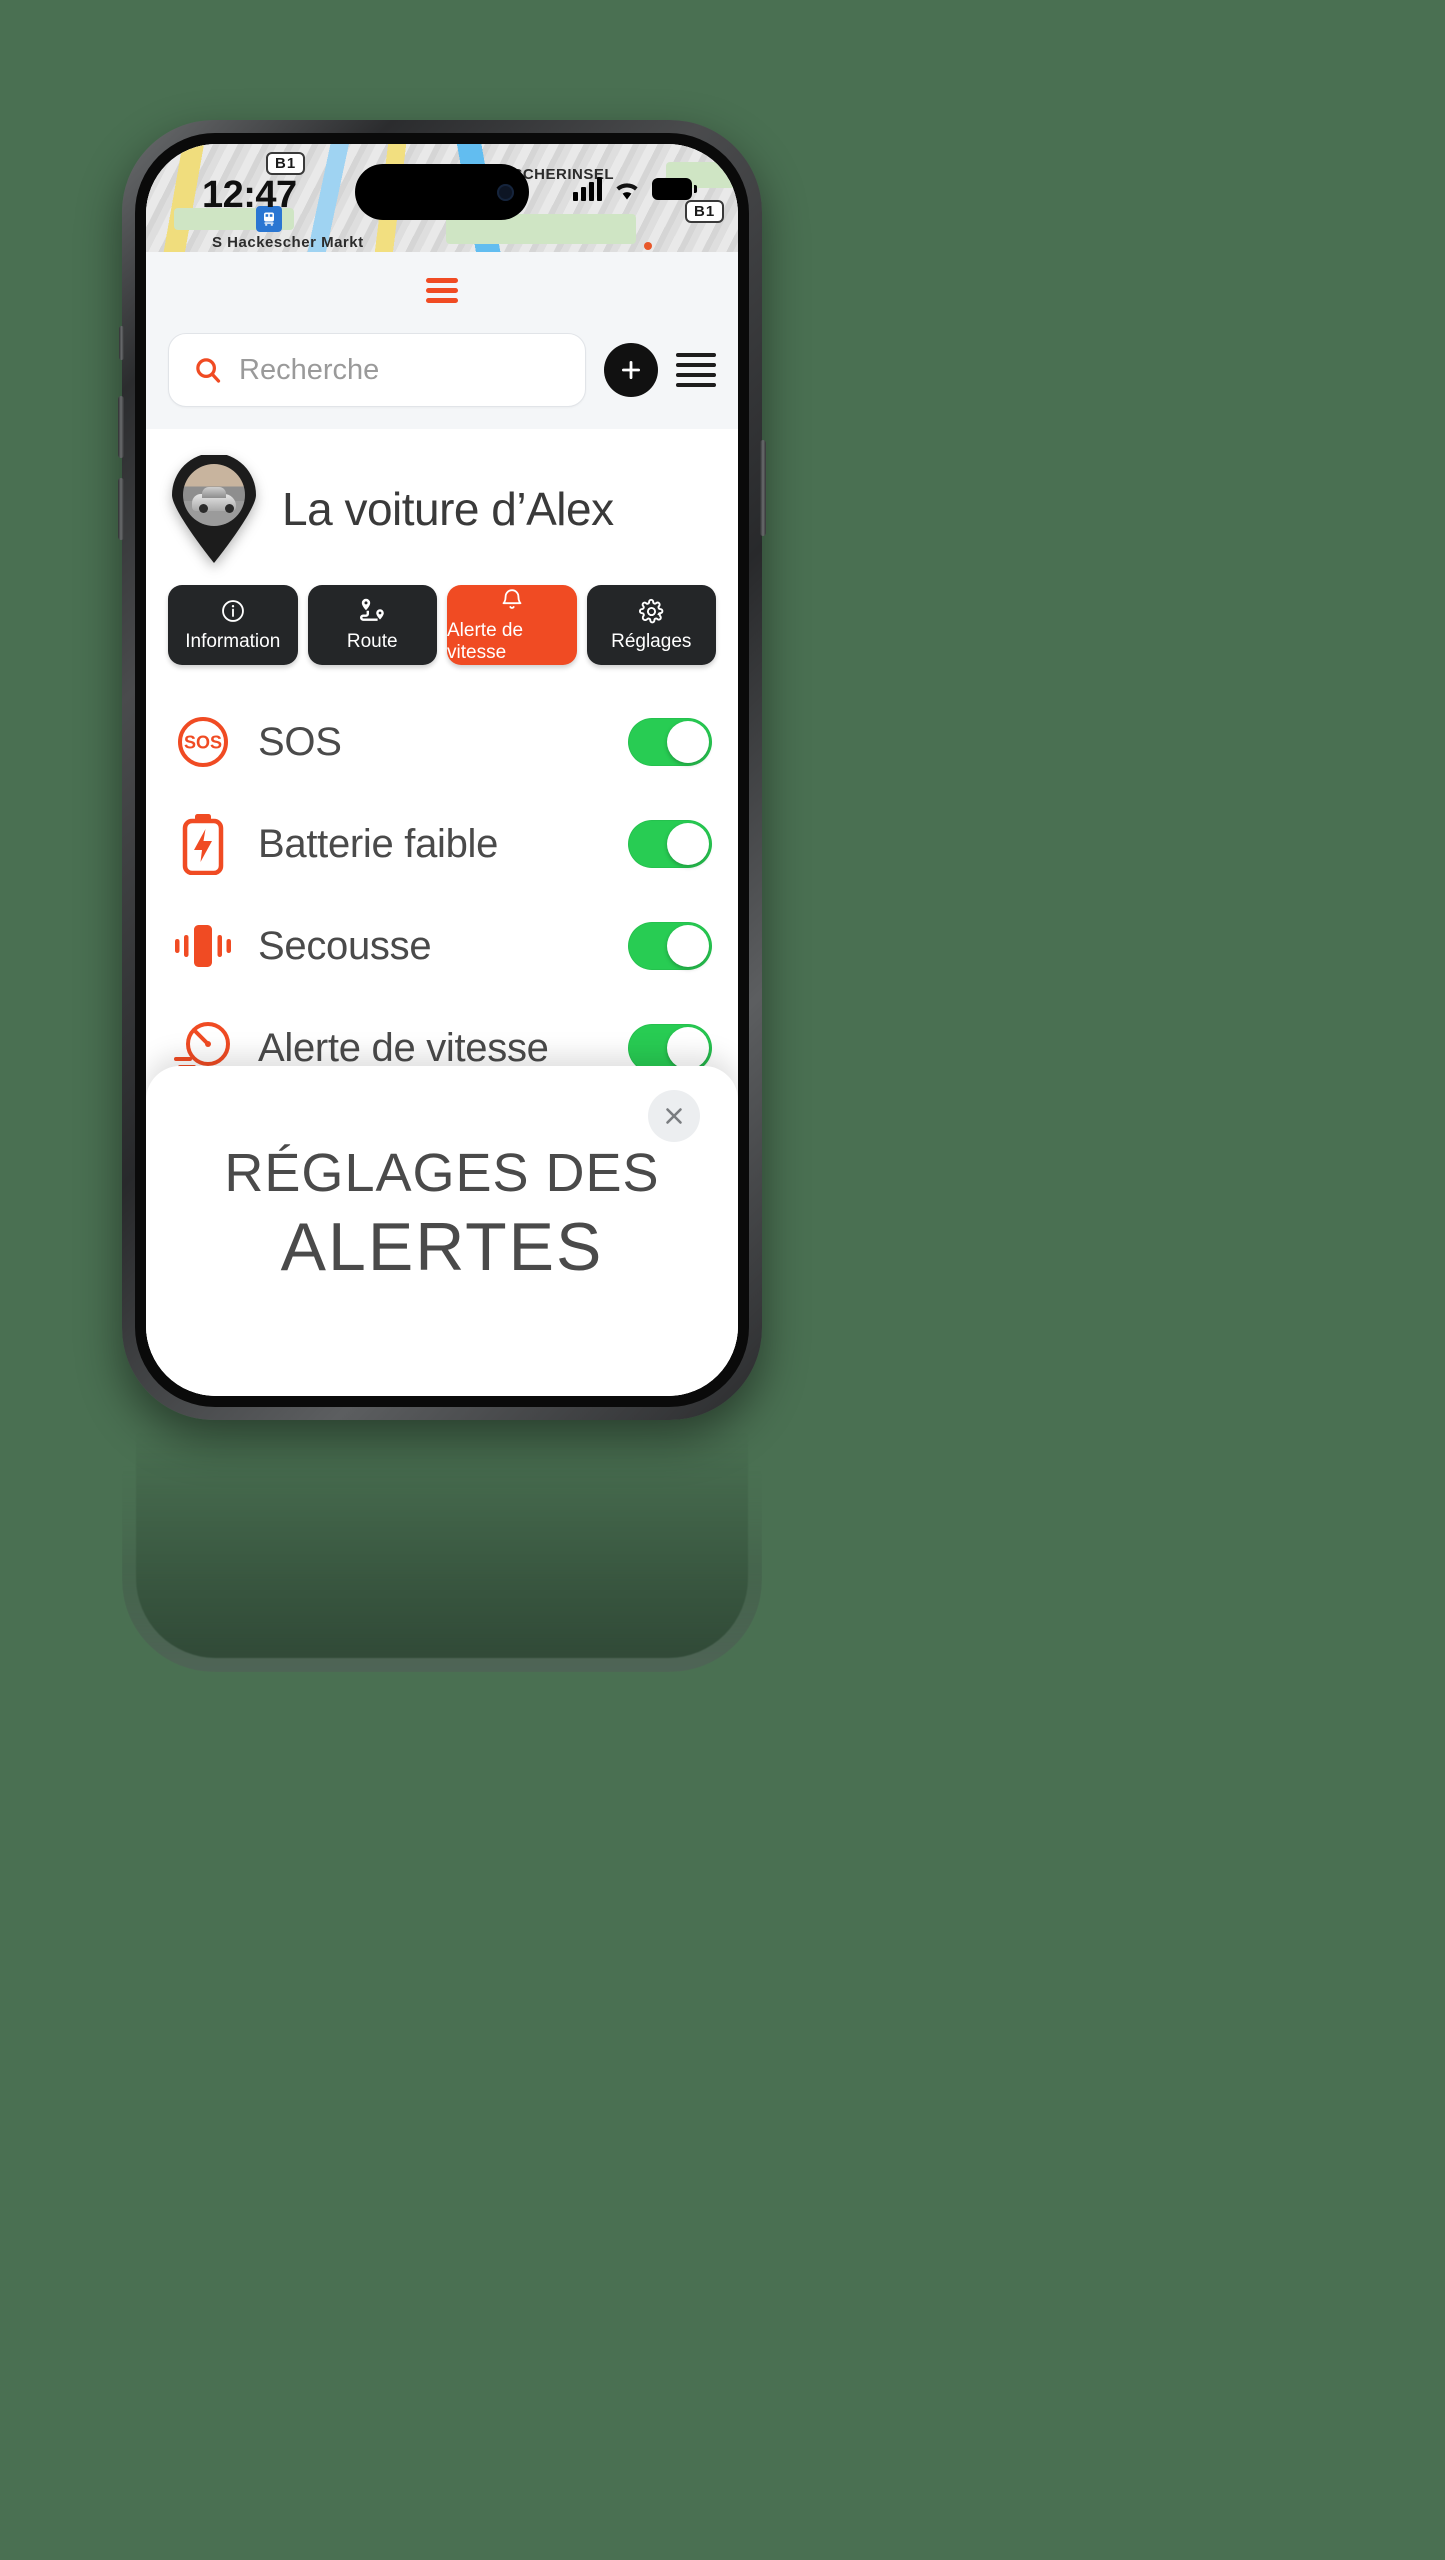 The height and width of the screenshot is (2560, 1445). Describe the element at coordinates (442, 742) in the screenshot. I see `list-item: SOS SOS` at that location.